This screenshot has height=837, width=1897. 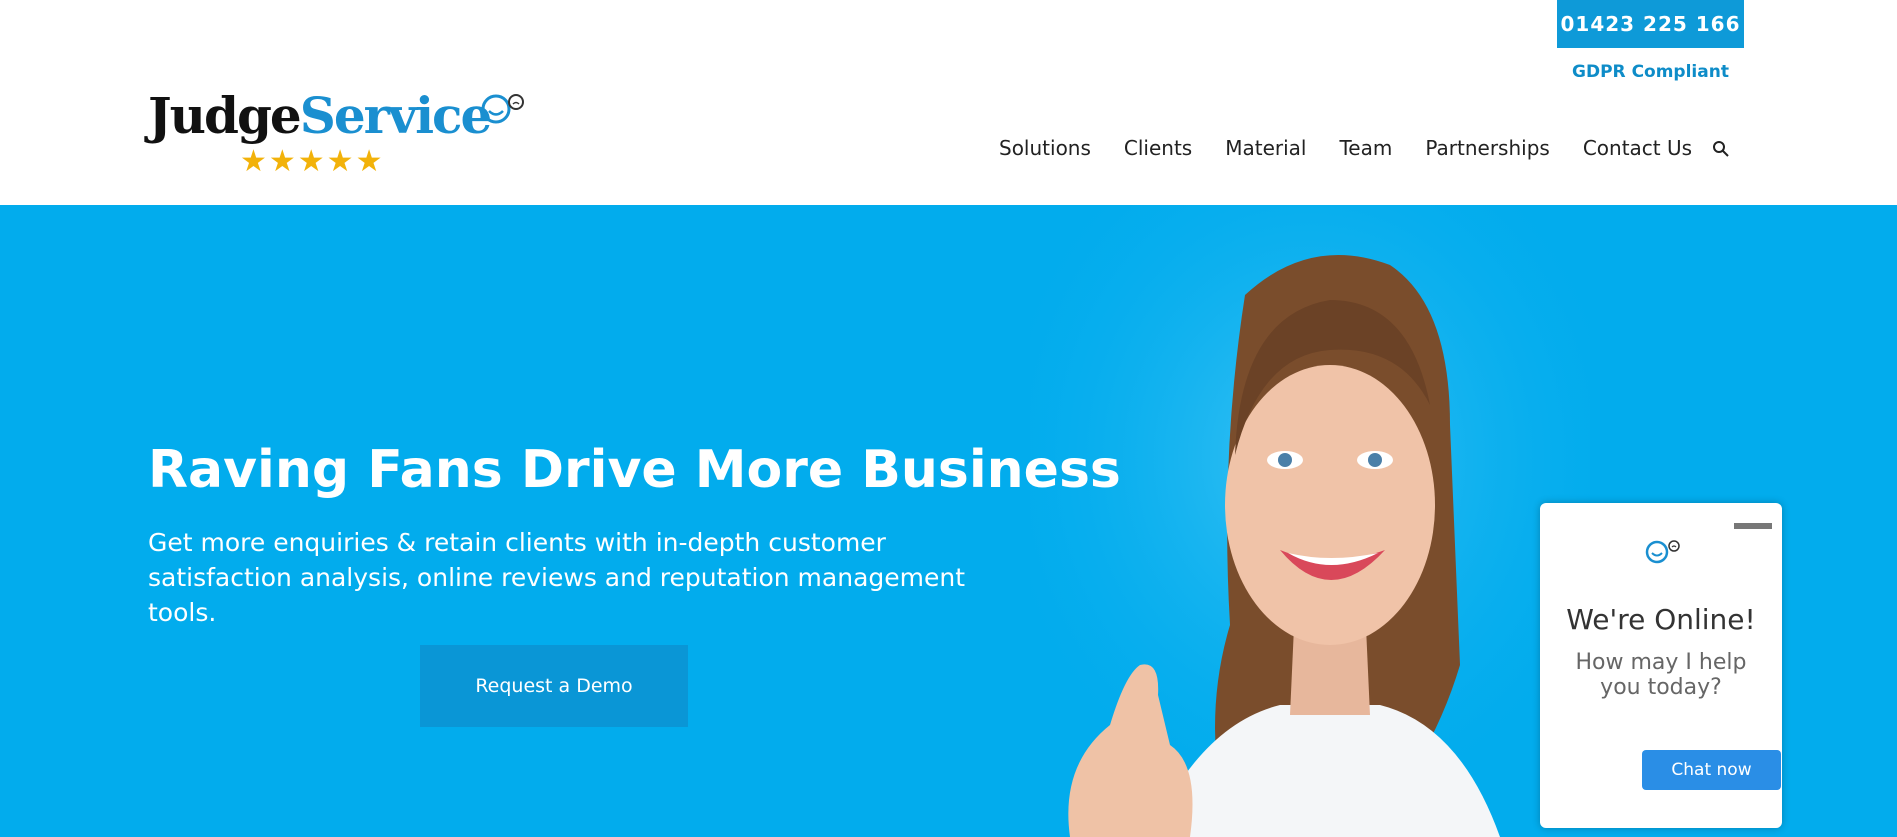 I want to click on hero-title: Raving Fans Drive More Business, so click(x=634, y=470).